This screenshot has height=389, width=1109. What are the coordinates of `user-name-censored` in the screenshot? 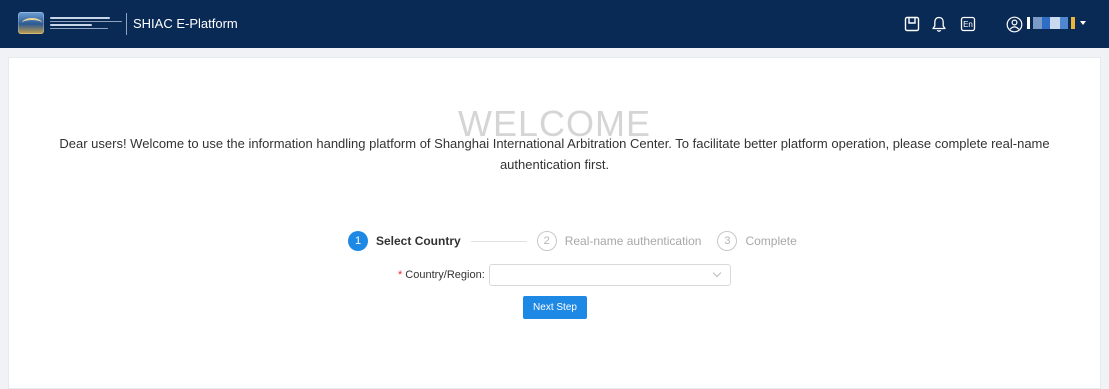 It's located at (1051, 23).